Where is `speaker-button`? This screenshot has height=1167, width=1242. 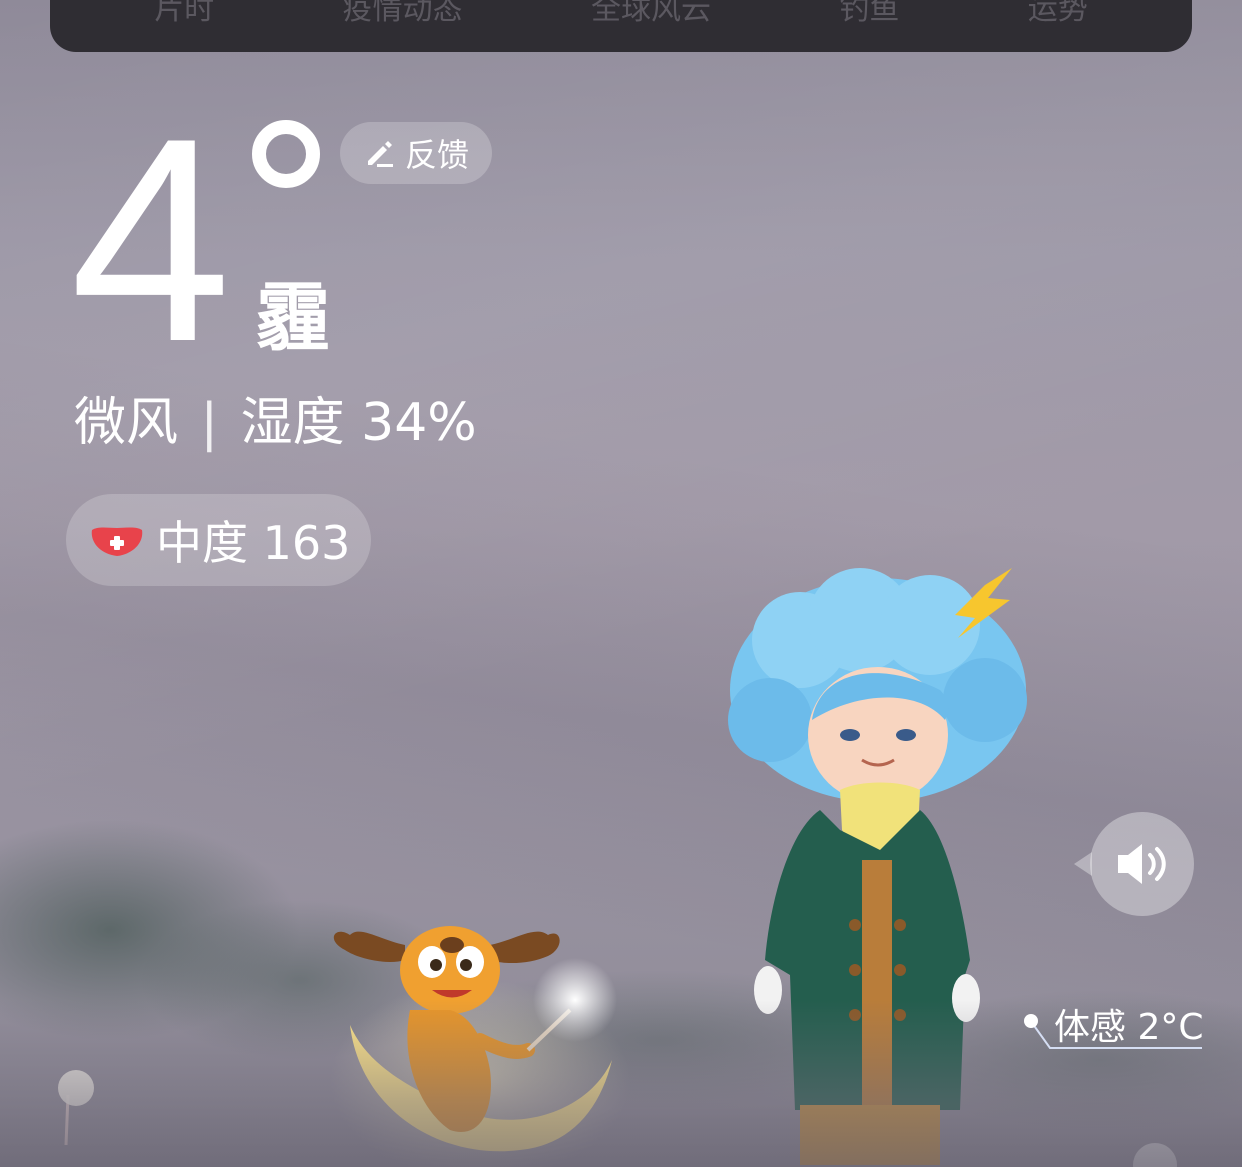
speaker-button is located at coordinates (1134, 864).